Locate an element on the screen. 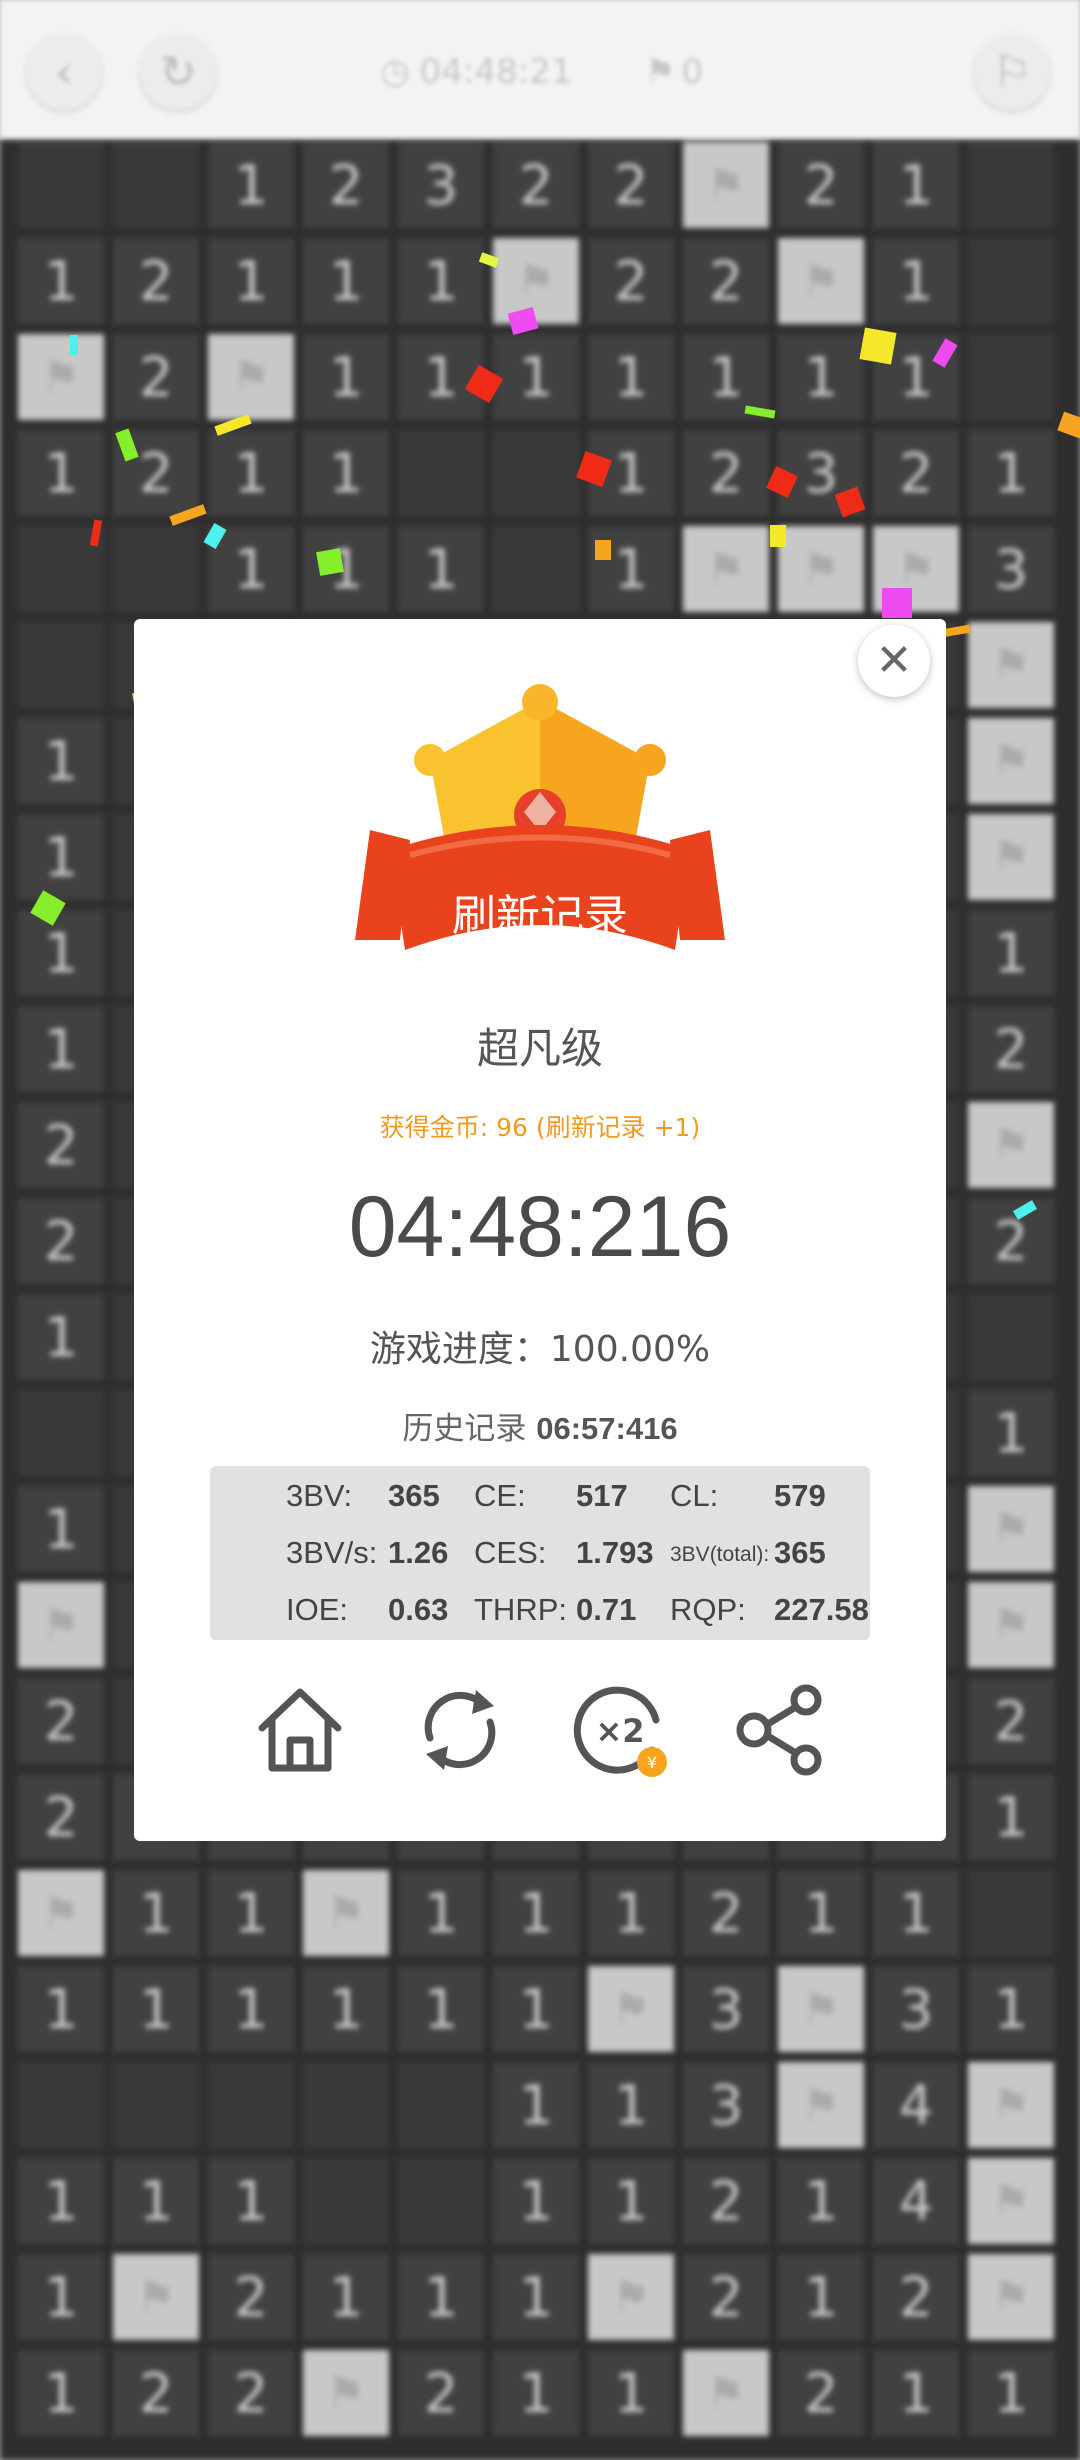  stat-rqp-value: 227.58 is located at coordinates (821, 1609).